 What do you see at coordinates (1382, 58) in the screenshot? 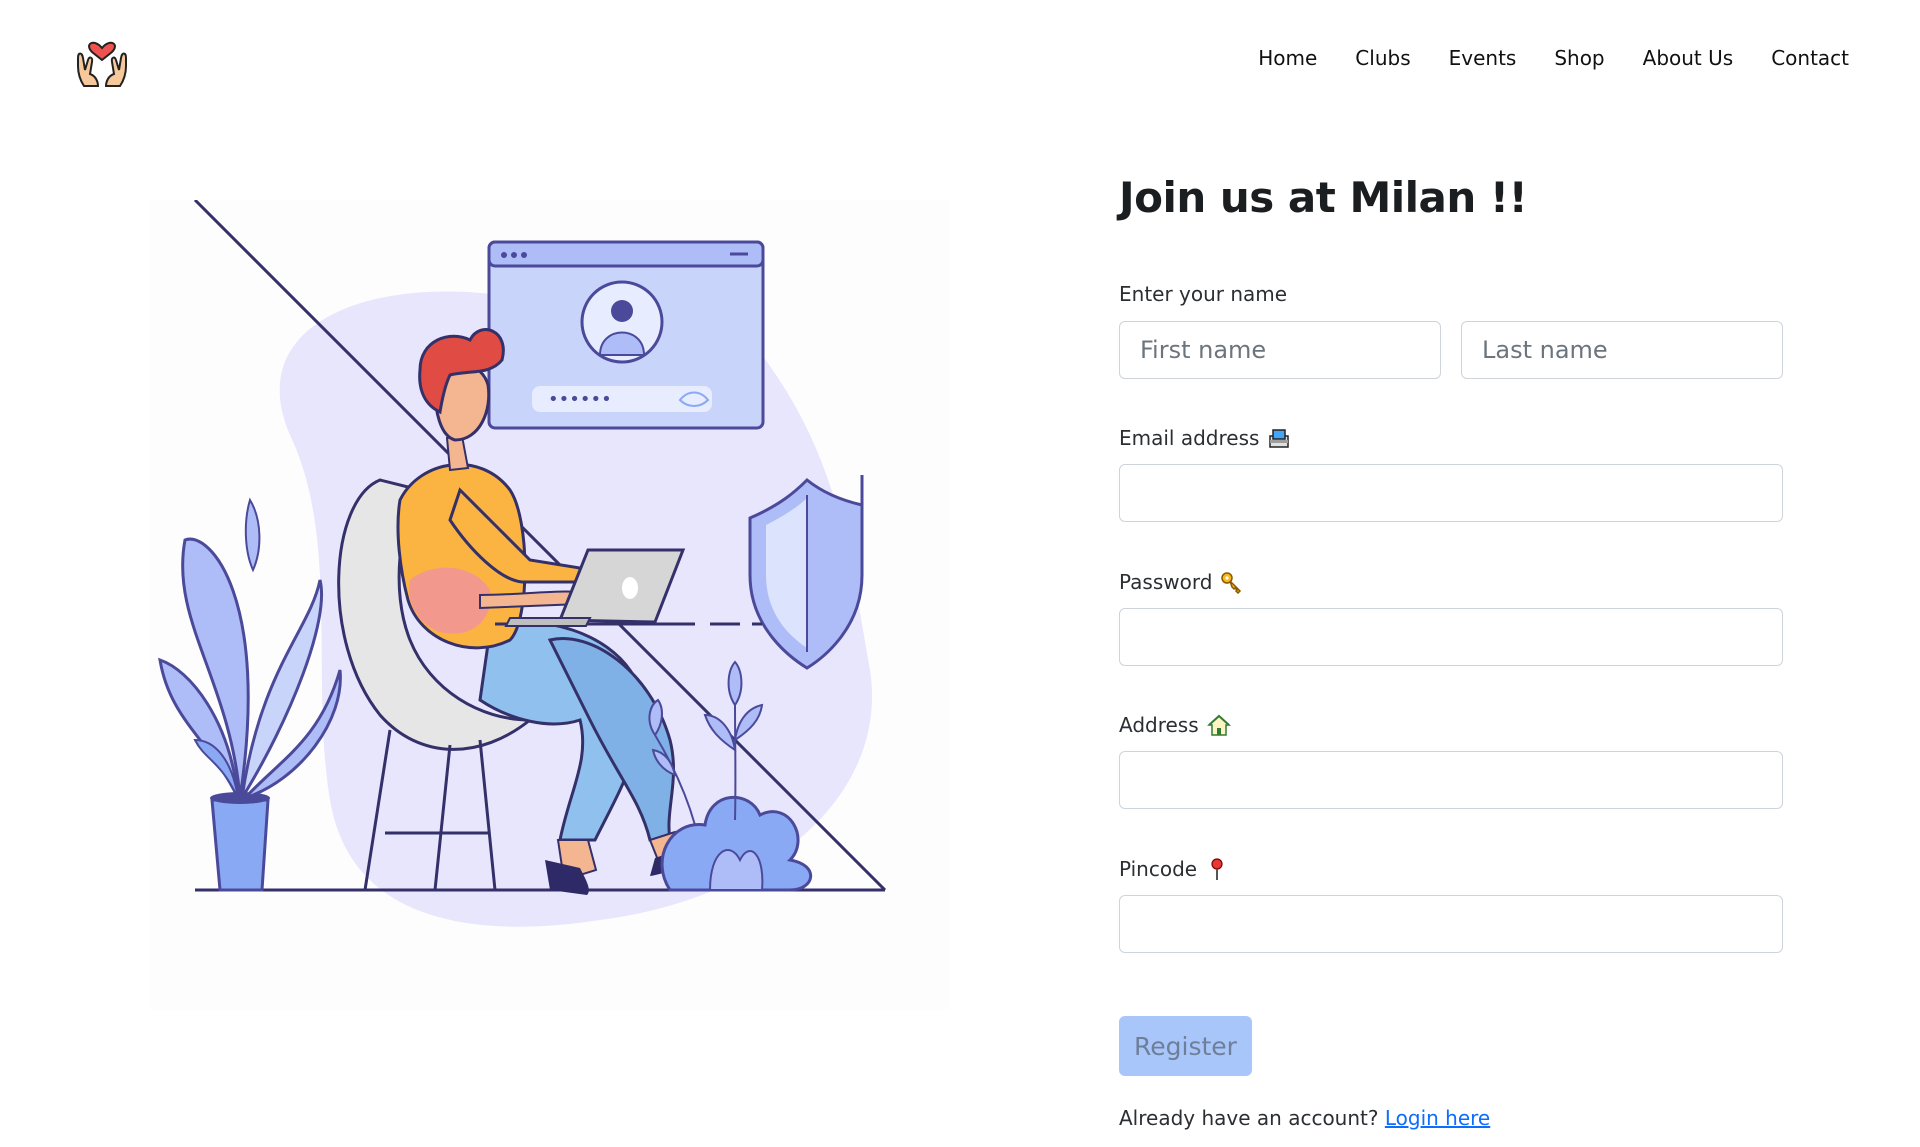
I see `nav-clubs: Clubs` at bounding box center [1382, 58].